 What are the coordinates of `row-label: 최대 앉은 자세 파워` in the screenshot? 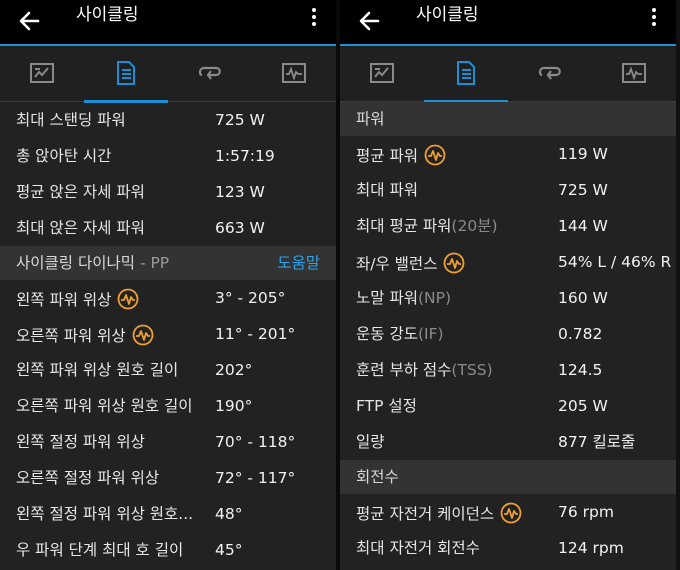 It's located at (80, 228).